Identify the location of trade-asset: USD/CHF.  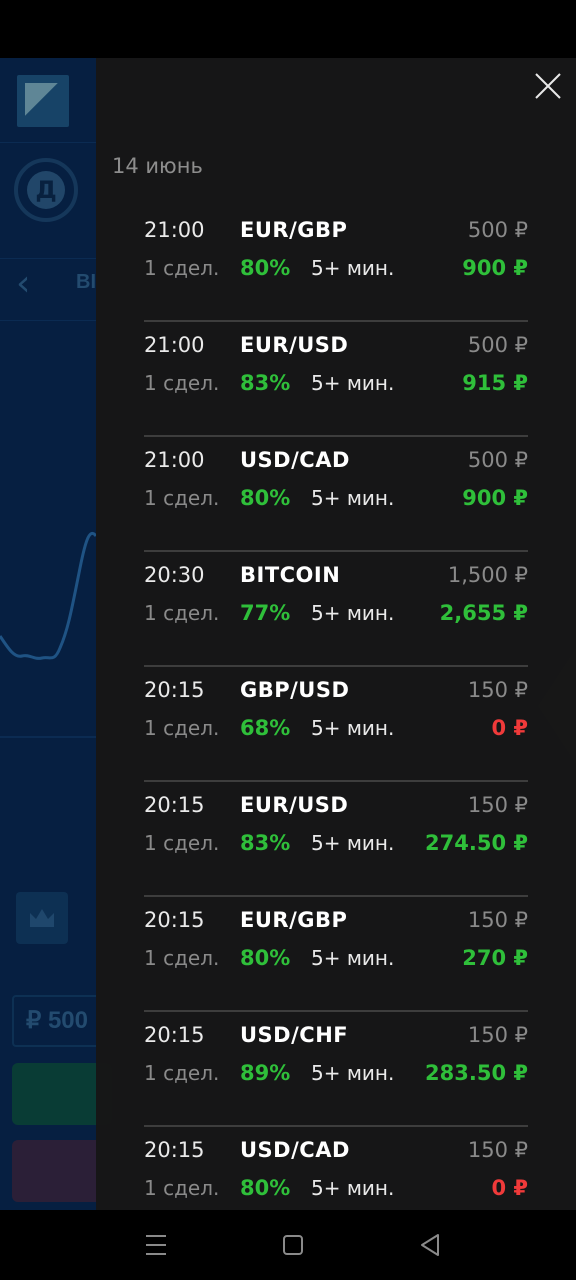
(294, 1035).